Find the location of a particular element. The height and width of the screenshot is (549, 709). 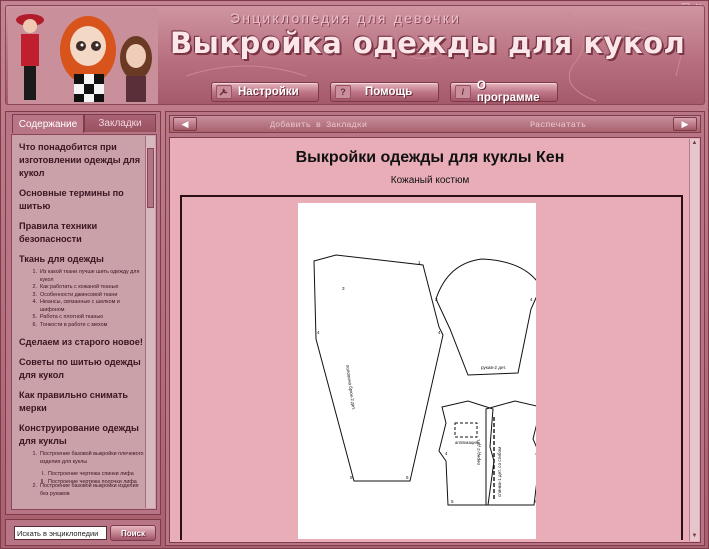

search-button: Поиск is located at coordinates (133, 533).